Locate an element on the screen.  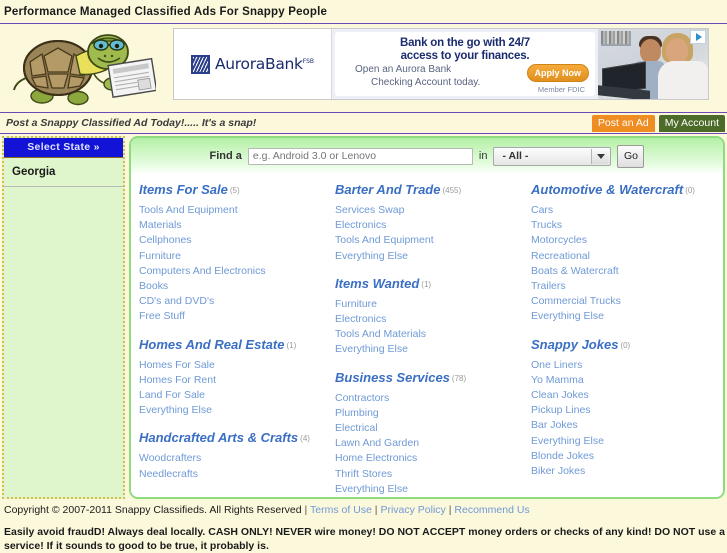
category-link: Services Swap is located at coordinates (429, 210).